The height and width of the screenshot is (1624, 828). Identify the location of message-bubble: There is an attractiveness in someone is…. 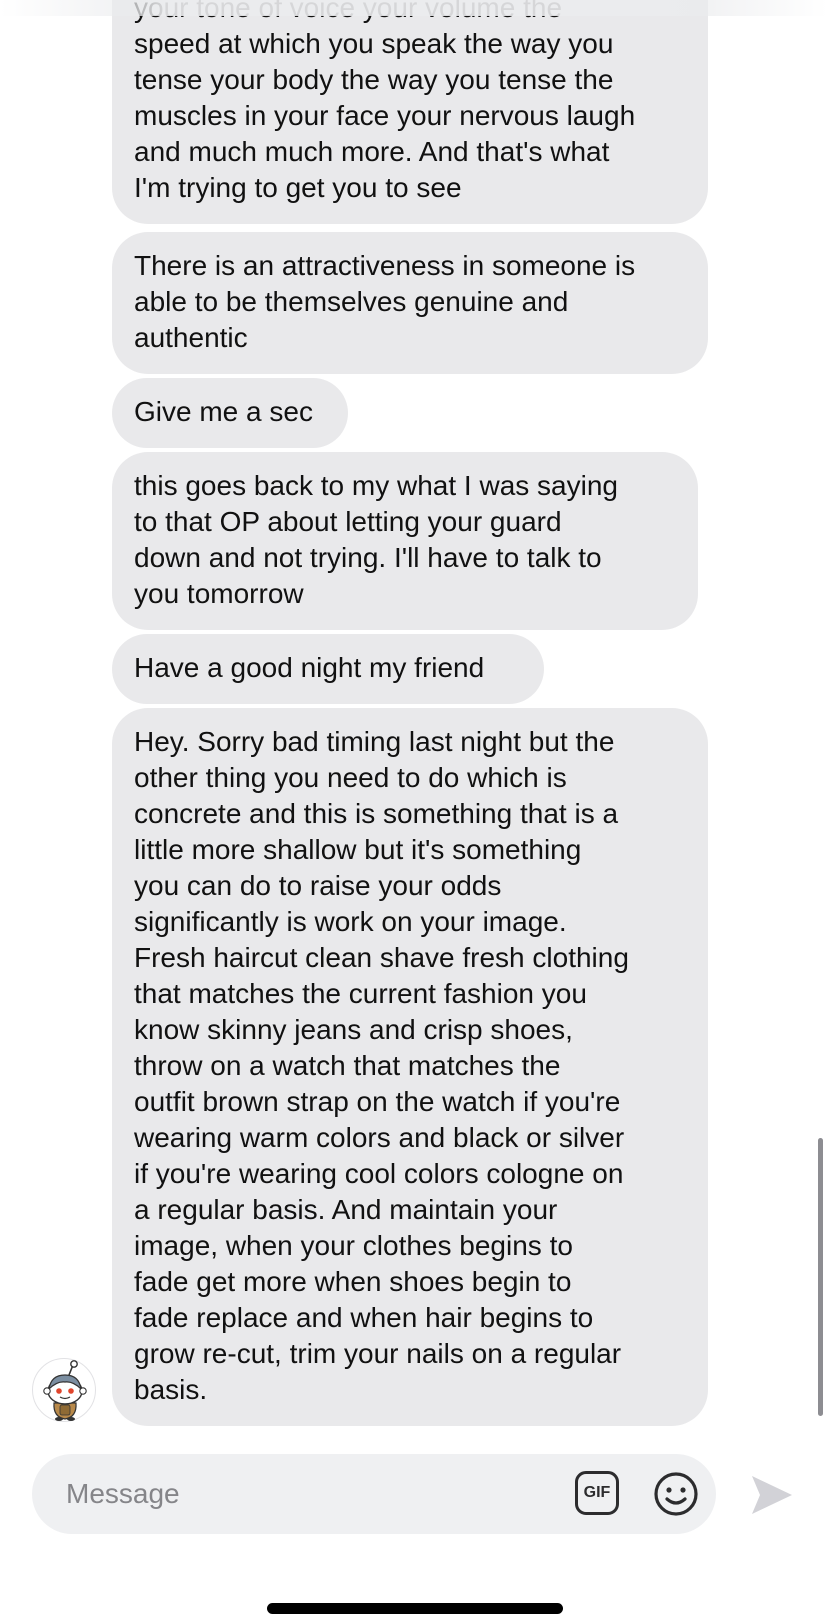
(410, 303).